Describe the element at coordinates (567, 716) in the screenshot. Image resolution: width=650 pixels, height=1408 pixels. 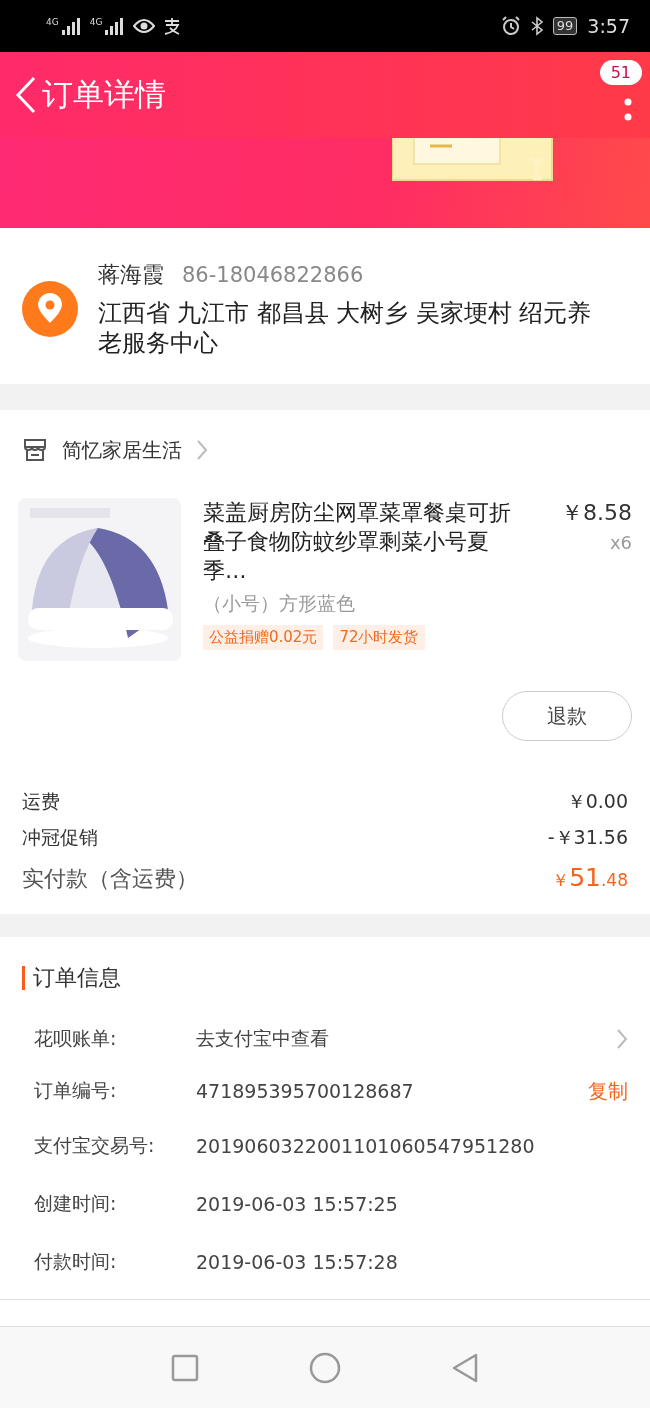
I see `refund-button: 退款` at that location.